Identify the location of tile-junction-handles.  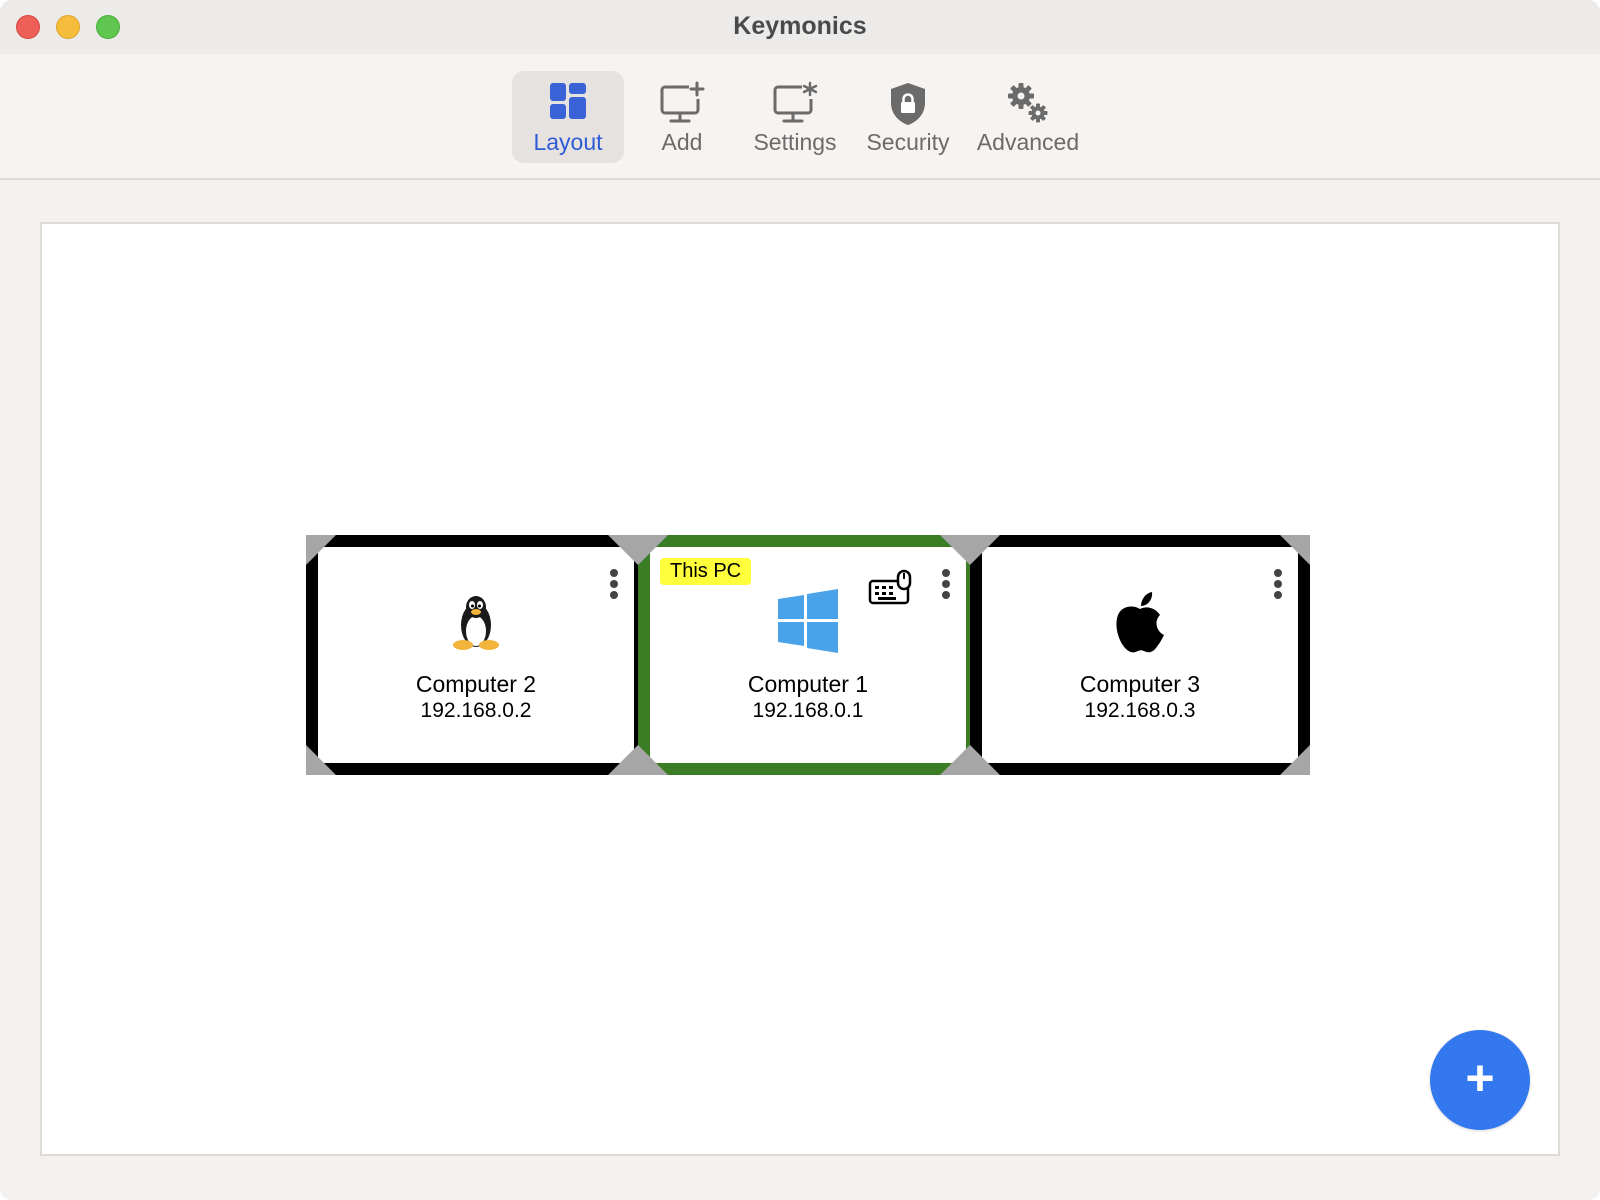
(808, 655).